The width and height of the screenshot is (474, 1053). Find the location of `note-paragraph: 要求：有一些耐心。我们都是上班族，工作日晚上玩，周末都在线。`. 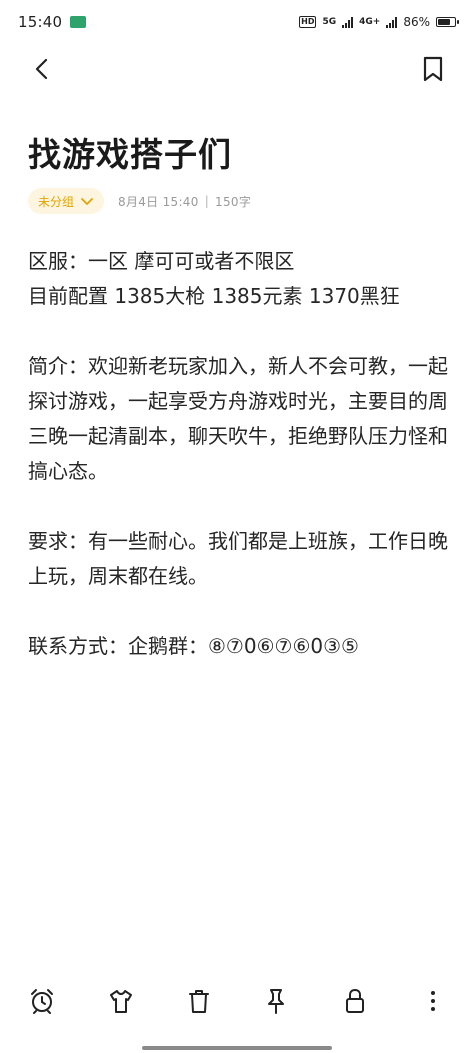

note-paragraph: 要求：有一些耐心。我们都是上班族，工作日晚上玩，周末都在线。 is located at coordinates (238, 558).